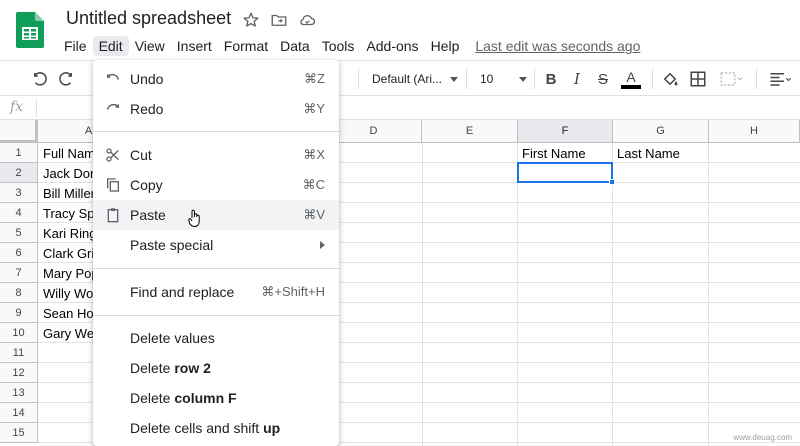  I want to click on sheets-logo, so click(30, 30).